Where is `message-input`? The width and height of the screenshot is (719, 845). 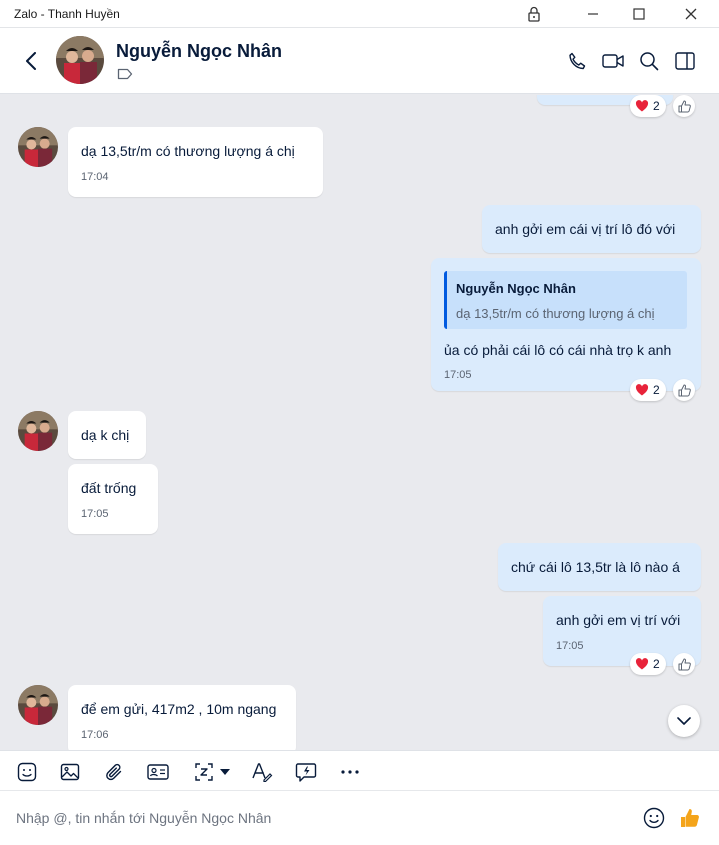 message-input is located at coordinates (316, 818).